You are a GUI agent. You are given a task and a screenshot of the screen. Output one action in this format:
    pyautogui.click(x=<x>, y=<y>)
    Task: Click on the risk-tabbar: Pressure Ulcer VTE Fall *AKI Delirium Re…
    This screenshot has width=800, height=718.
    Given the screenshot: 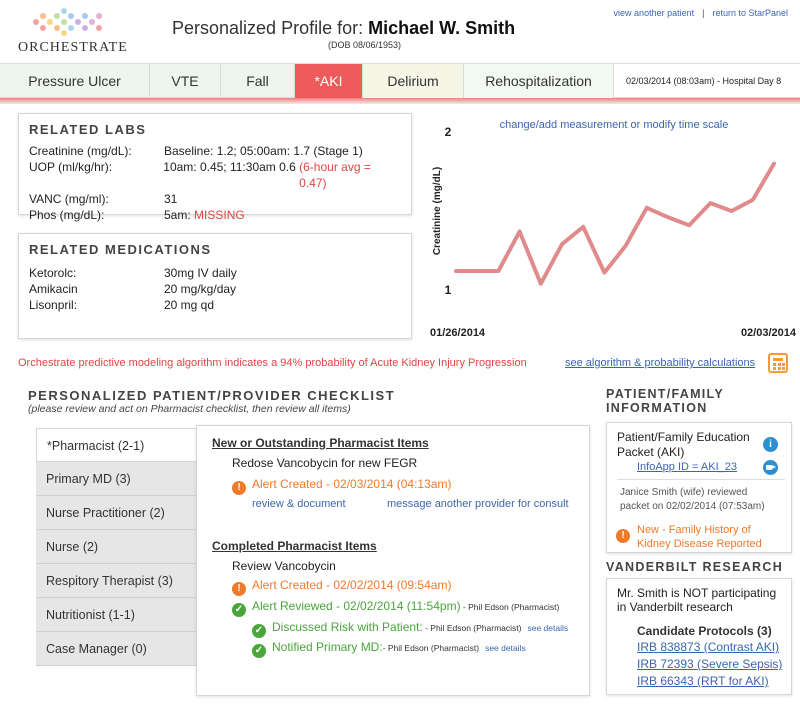 What is the action you would take?
    pyautogui.click(x=400, y=80)
    